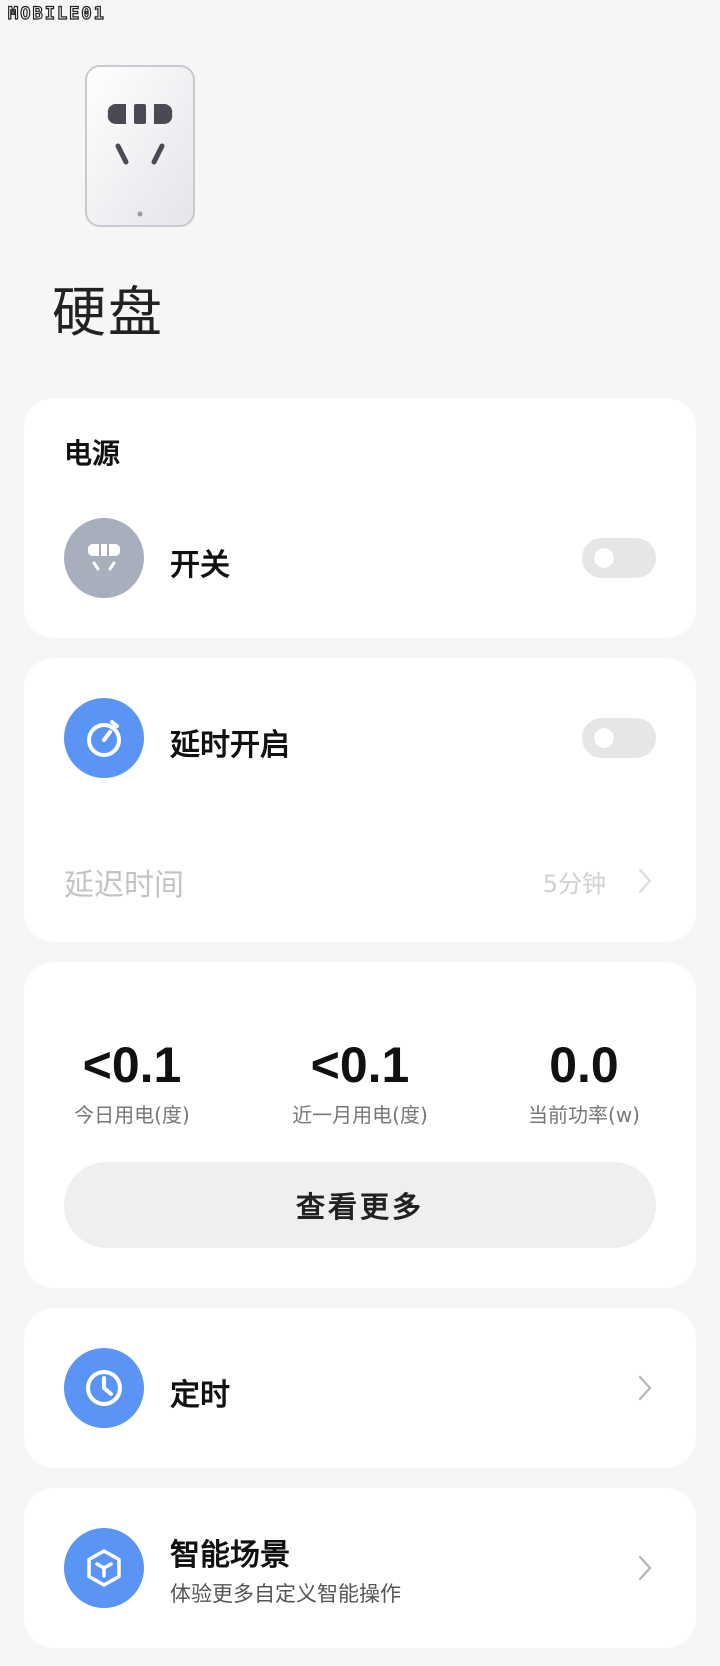  What do you see at coordinates (200, 565) in the screenshot?
I see `switch-label: 开关` at bounding box center [200, 565].